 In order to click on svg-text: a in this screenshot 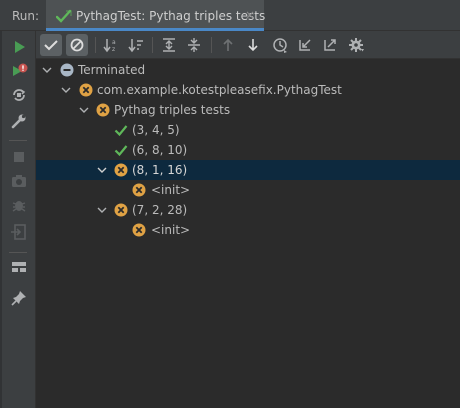, I will do `click(114, 42)`.